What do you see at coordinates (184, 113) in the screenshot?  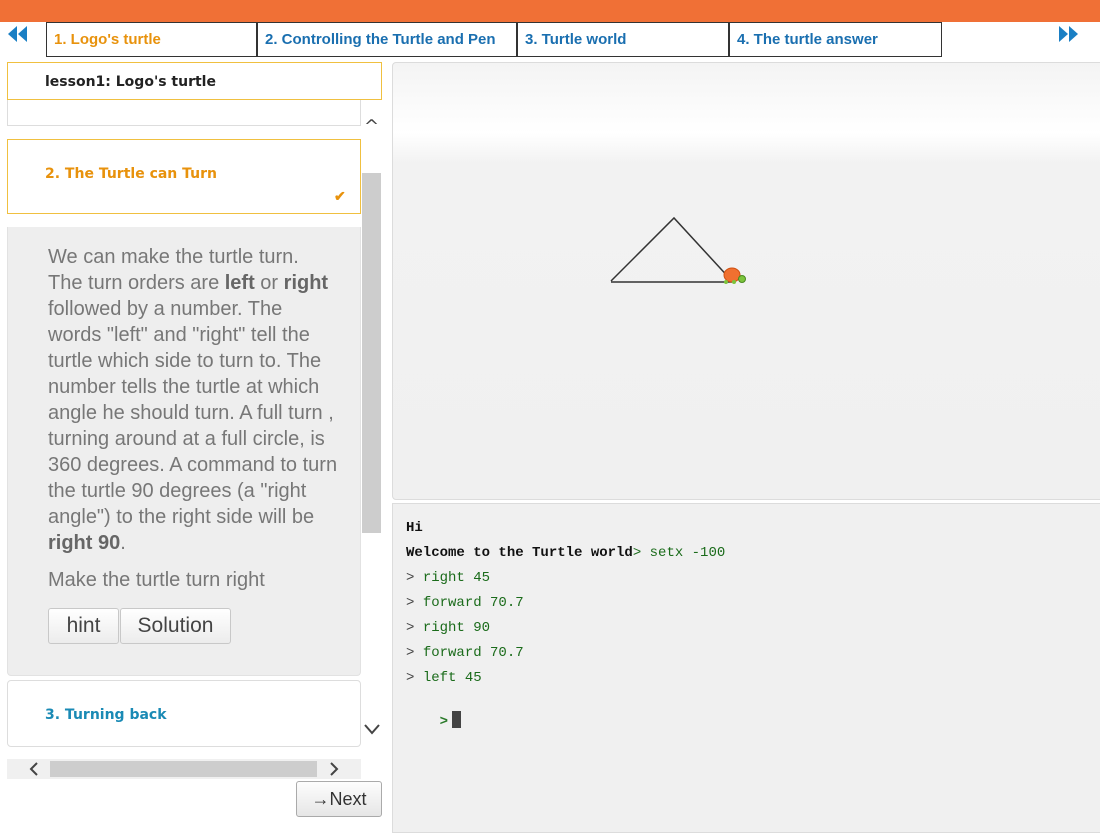 I see `lesson-section-1-footer` at bounding box center [184, 113].